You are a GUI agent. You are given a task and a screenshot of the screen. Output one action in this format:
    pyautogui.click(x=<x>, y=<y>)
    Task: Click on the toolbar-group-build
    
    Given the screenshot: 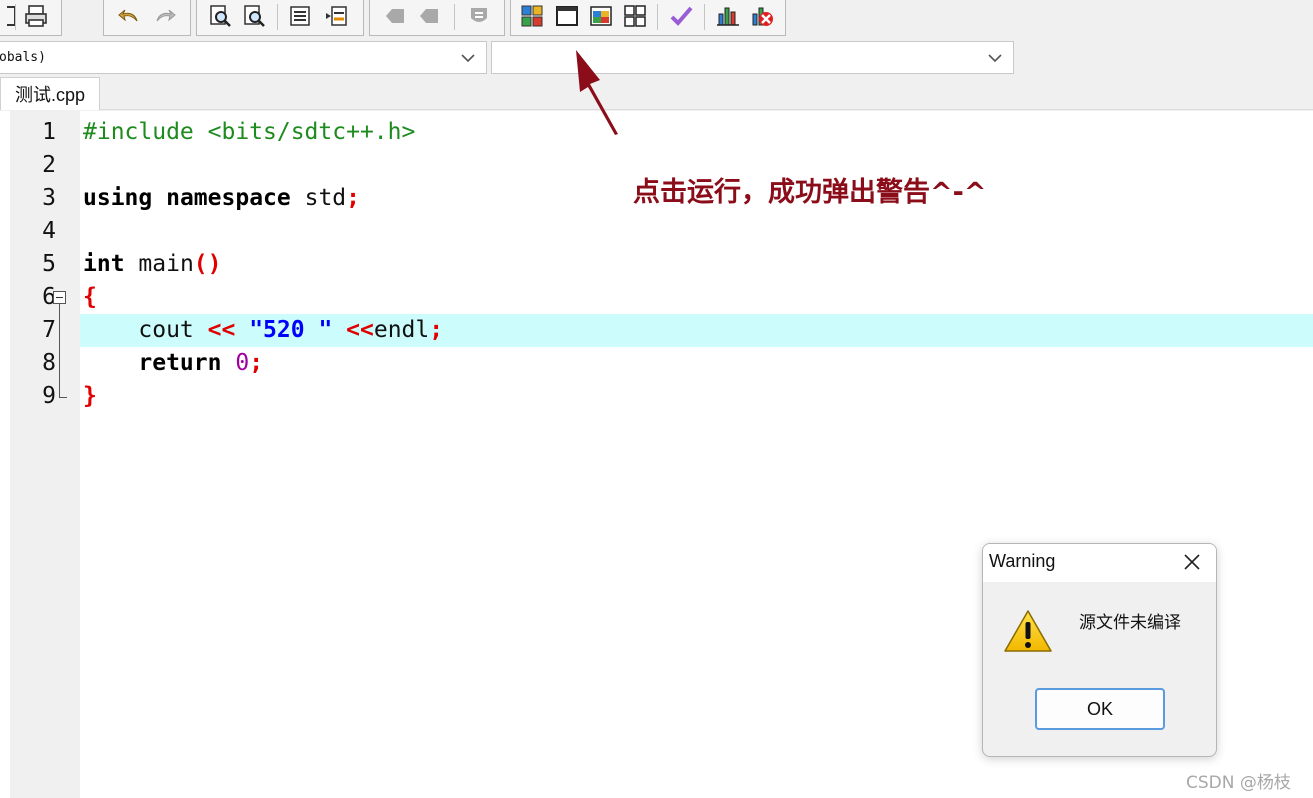 What is the action you would take?
    pyautogui.click(x=648, y=18)
    